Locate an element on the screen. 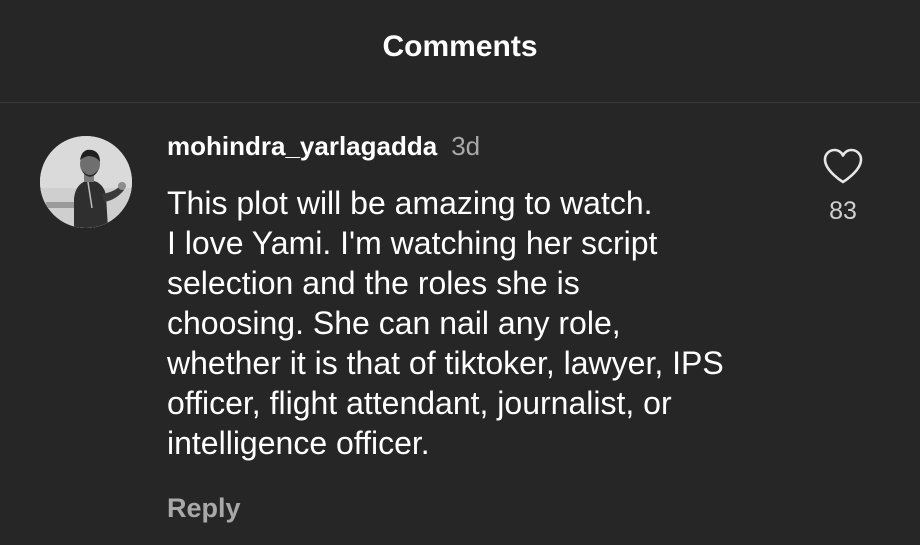 This screenshot has width=920, height=545. like-control: 83 is located at coordinates (843, 186).